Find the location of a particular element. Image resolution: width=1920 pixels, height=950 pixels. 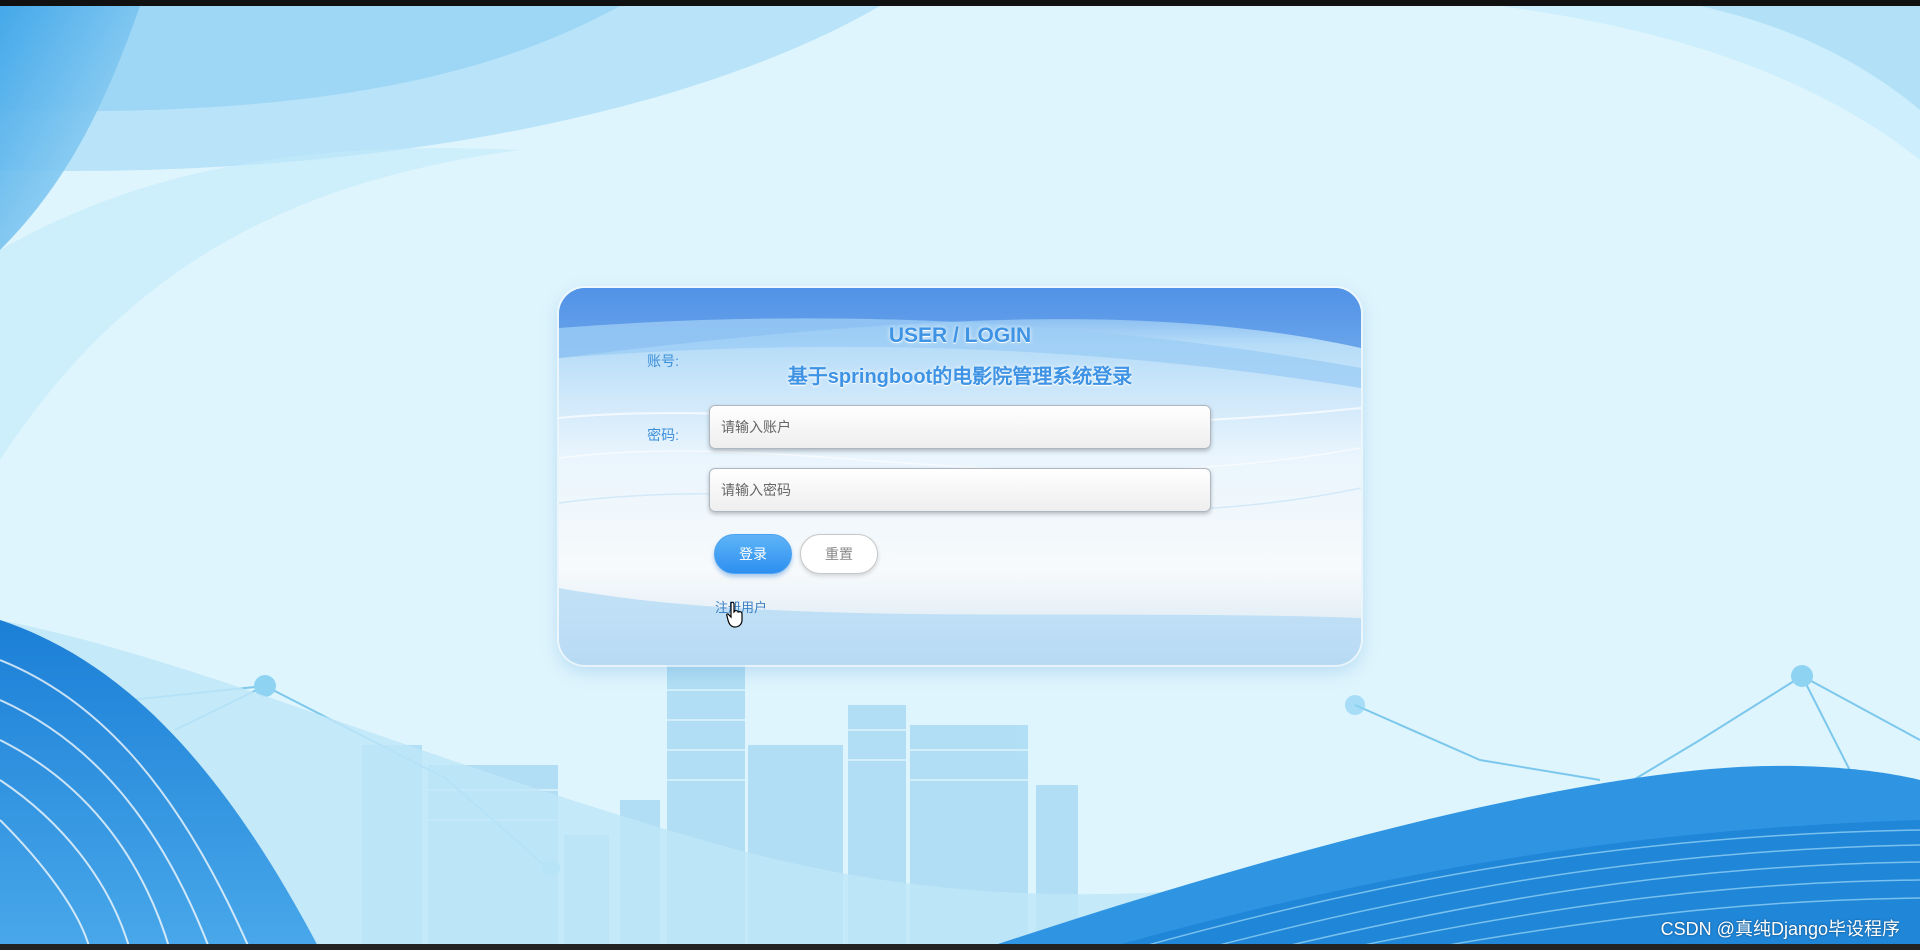

window-bottom-bar is located at coordinates (960, 947).